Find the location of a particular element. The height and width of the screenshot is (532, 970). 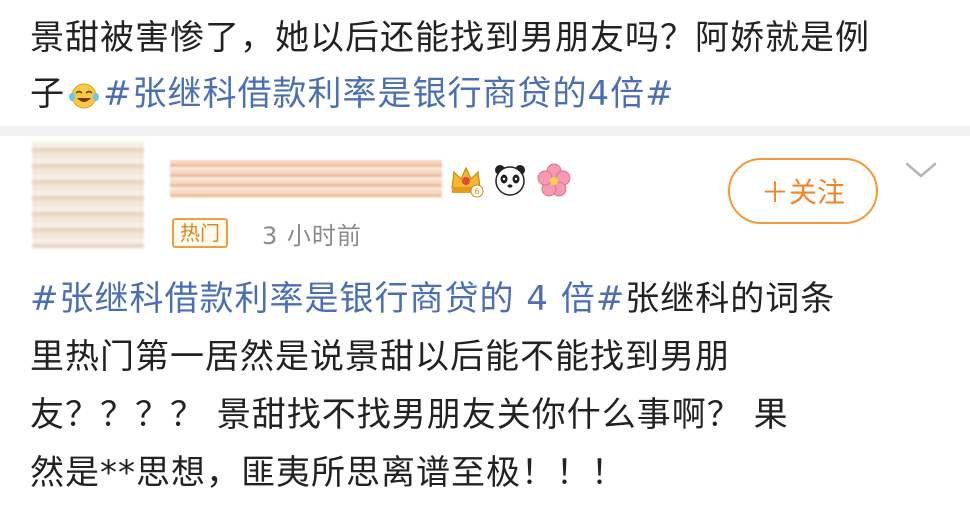

laugh-cry-emoji-icon is located at coordinates (84, 96).